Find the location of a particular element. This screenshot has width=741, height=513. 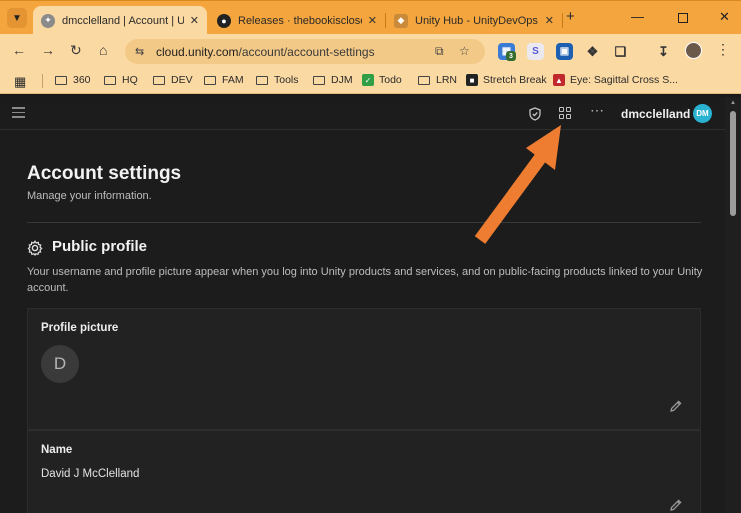

more-options-icon: ⋯ is located at coordinates (597, 110).